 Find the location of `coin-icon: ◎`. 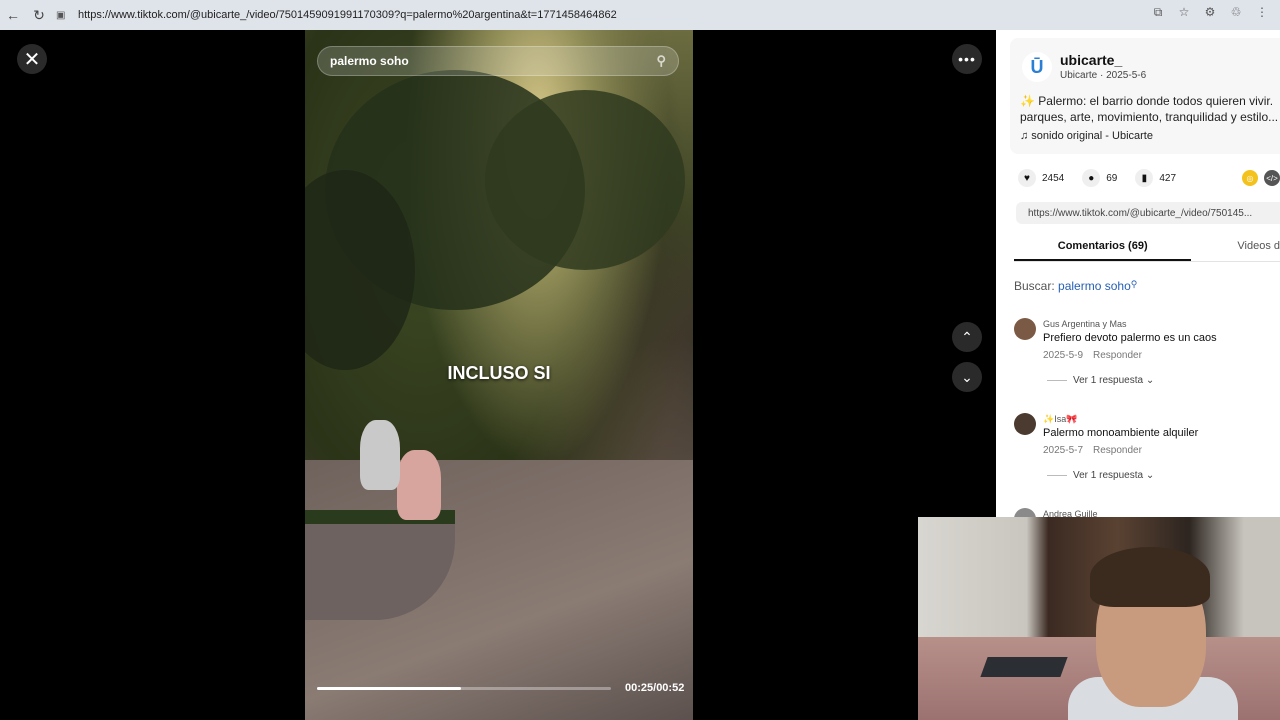

coin-icon: ◎ is located at coordinates (1250, 178).